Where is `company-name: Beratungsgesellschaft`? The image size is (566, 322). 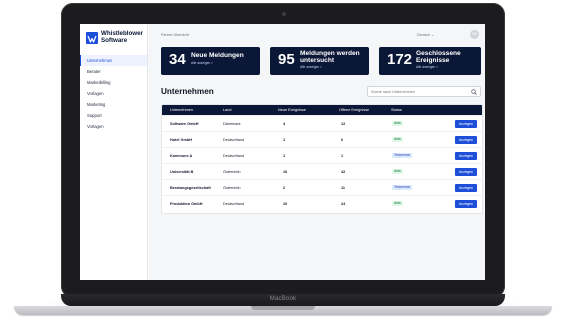 company-name: Beratungsgesellschaft is located at coordinates (190, 188).